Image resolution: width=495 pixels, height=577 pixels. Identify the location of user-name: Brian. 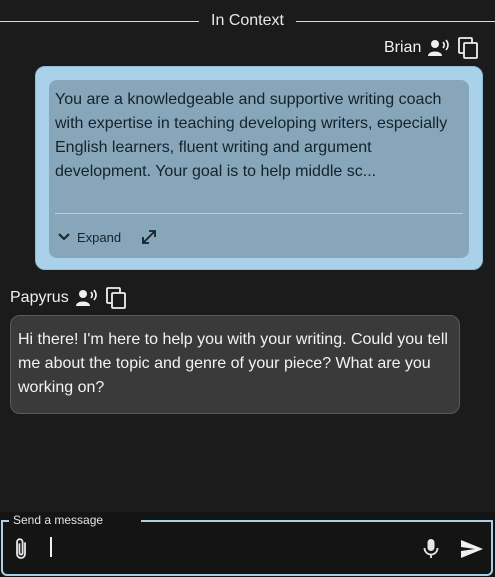
(403, 47).